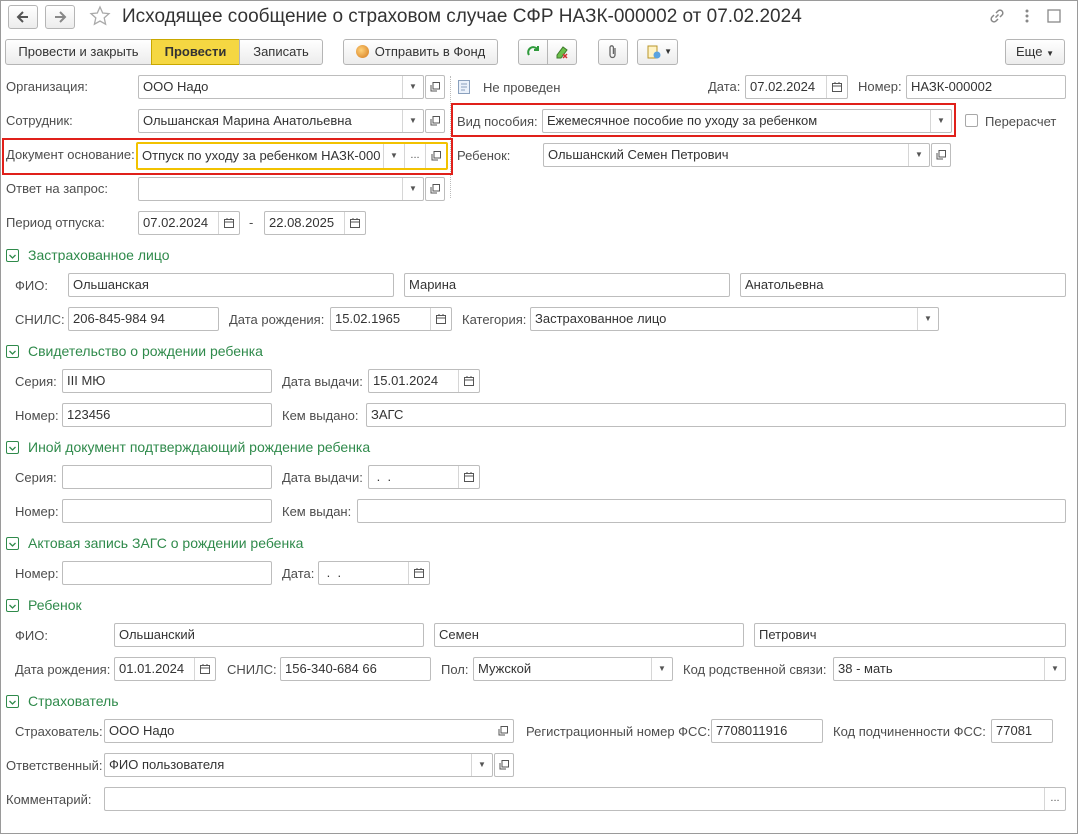 The height and width of the screenshot is (834, 1078). What do you see at coordinates (317, 511) in the screenshot?
I see `other-by-label: Кем выдан:` at bounding box center [317, 511].